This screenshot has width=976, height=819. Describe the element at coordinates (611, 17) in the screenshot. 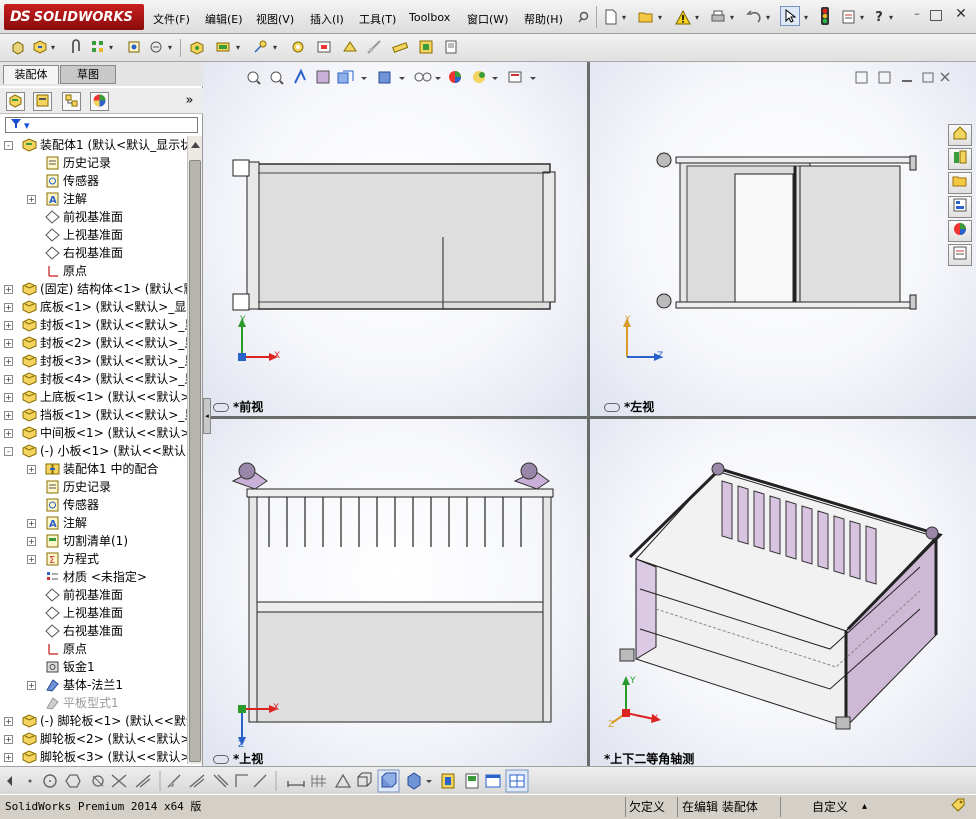

I see `new-document-icon` at that location.